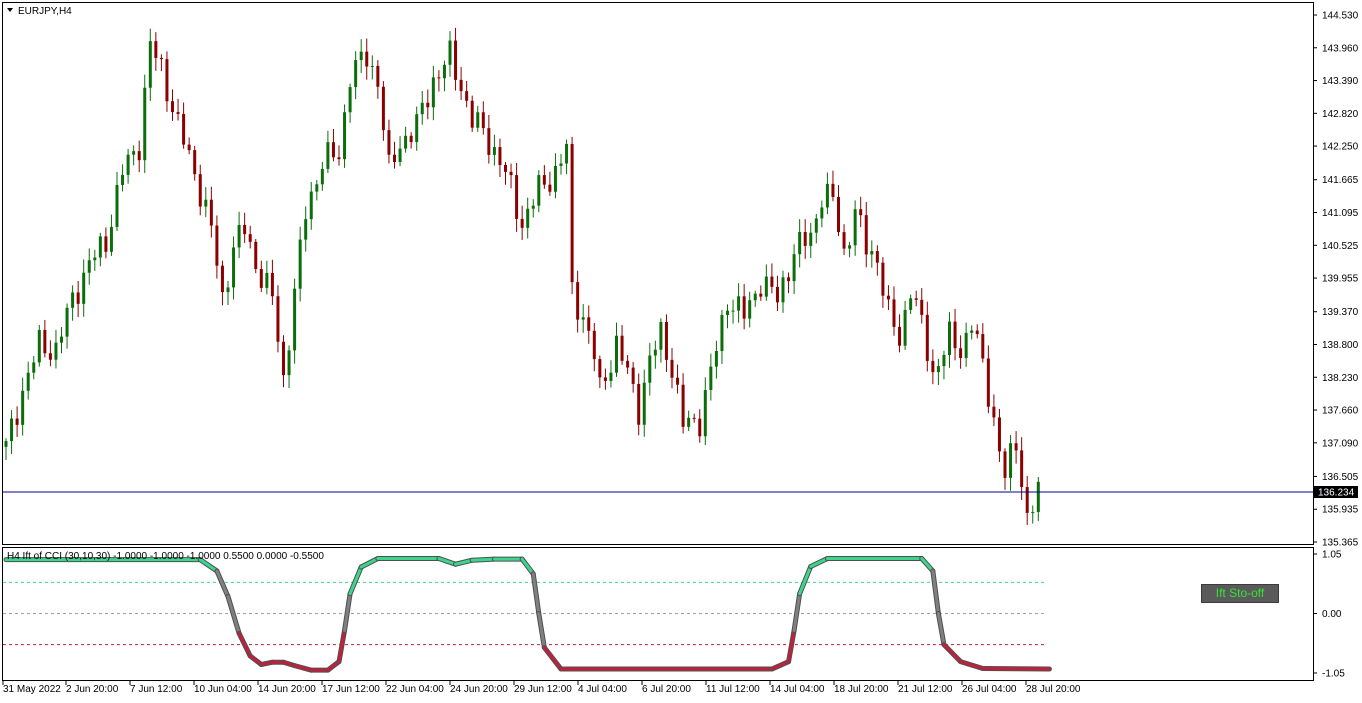 This screenshot has width=1362, height=703. I want to click on ift-segment, so click(483, 559).